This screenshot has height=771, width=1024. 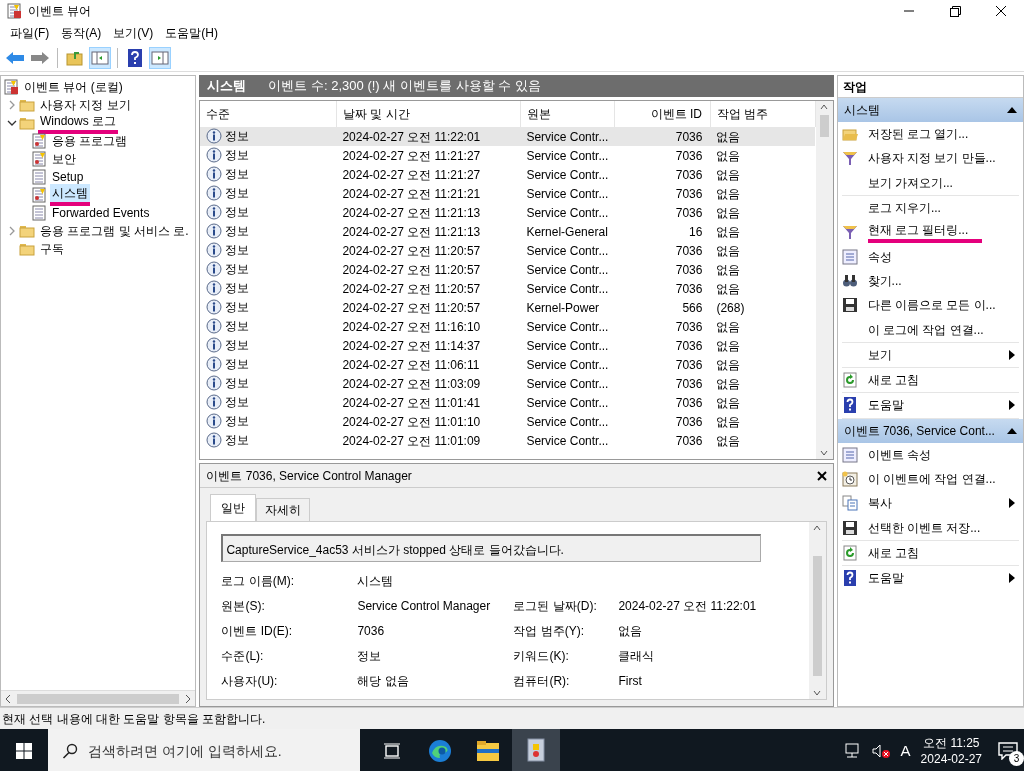 What do you see at coordinates (696, 232) in the screenshot?
I see `table-cell-text: 16` at bounding box center [696, 232].